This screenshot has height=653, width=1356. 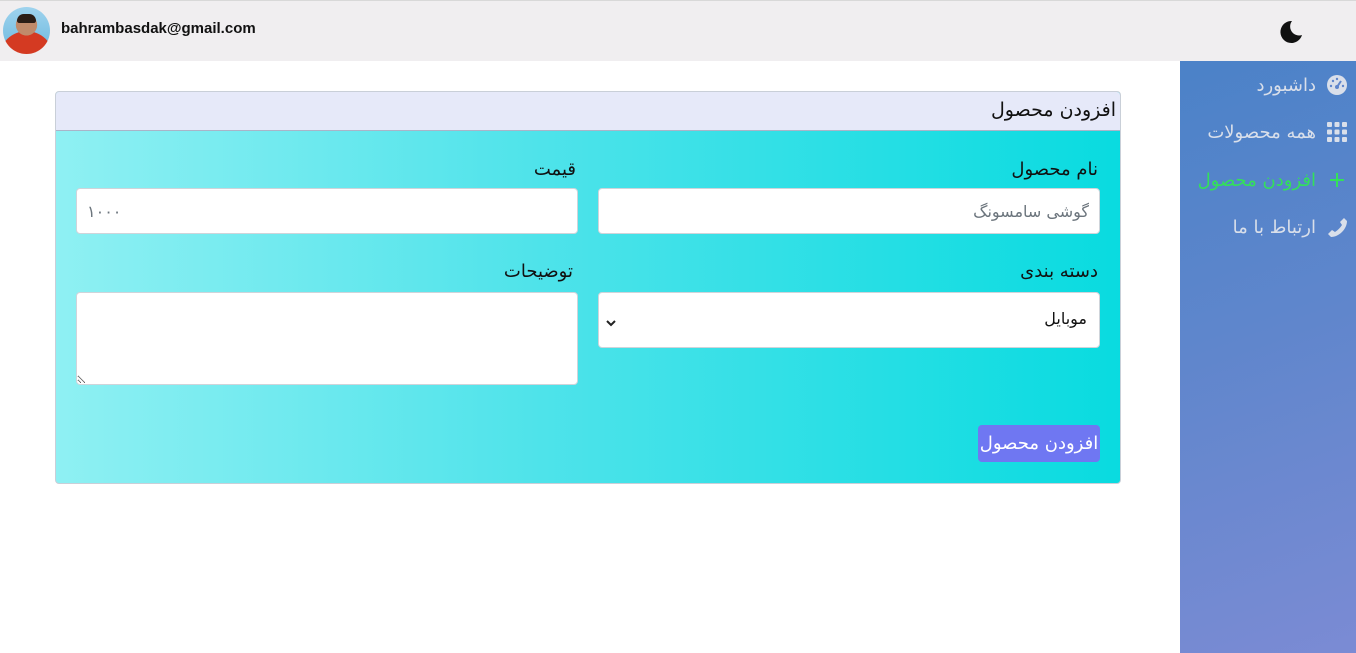 What do you see at coordinates (1039, 443) in the screenshot?
I see `add-product-button: افزودن محصول` at bounding box center [1039, 443].